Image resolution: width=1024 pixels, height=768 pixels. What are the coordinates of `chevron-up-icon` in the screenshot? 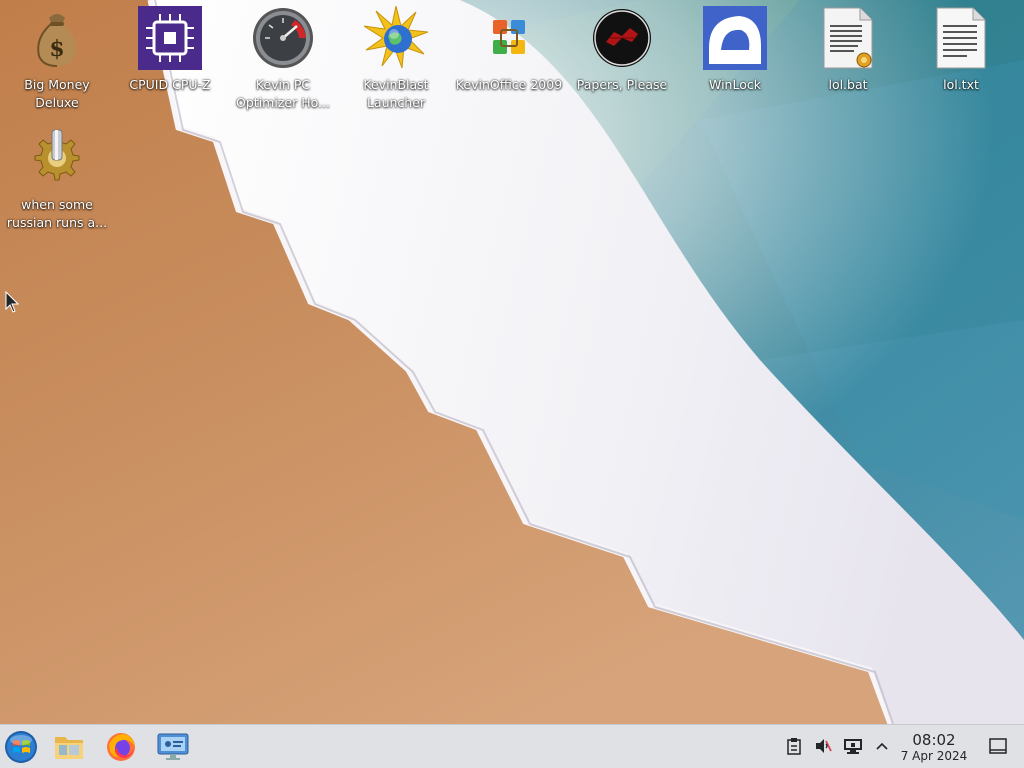 It's located at (882, 746).